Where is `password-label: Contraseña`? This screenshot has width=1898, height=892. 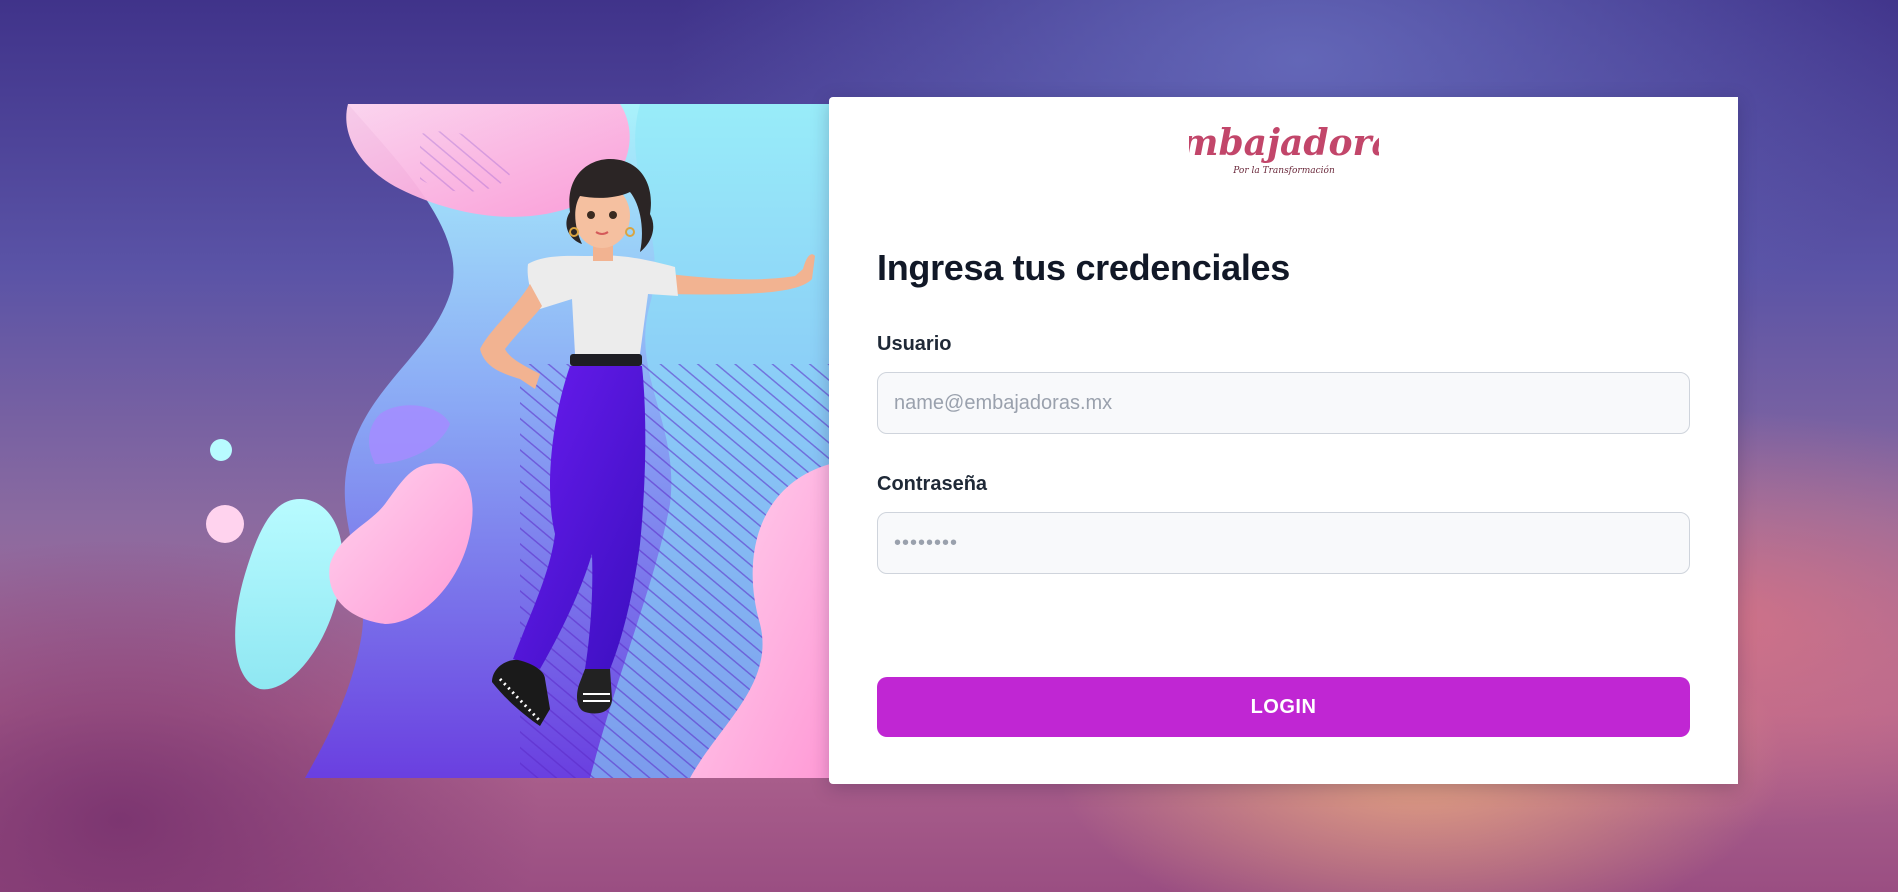 password-label: Contraseña is located at coordinates (932, 484).